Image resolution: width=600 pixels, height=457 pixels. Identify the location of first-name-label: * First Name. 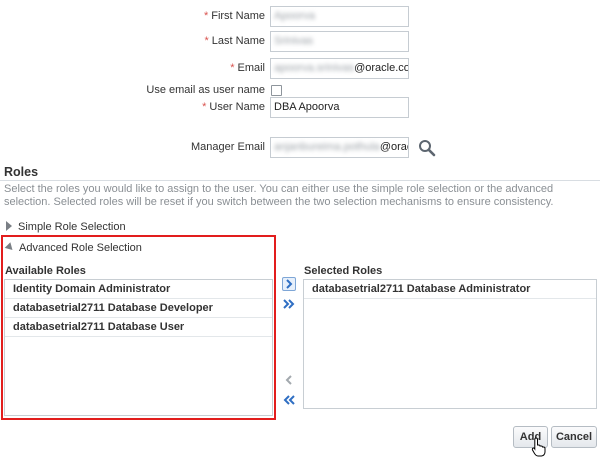
(234, 16).